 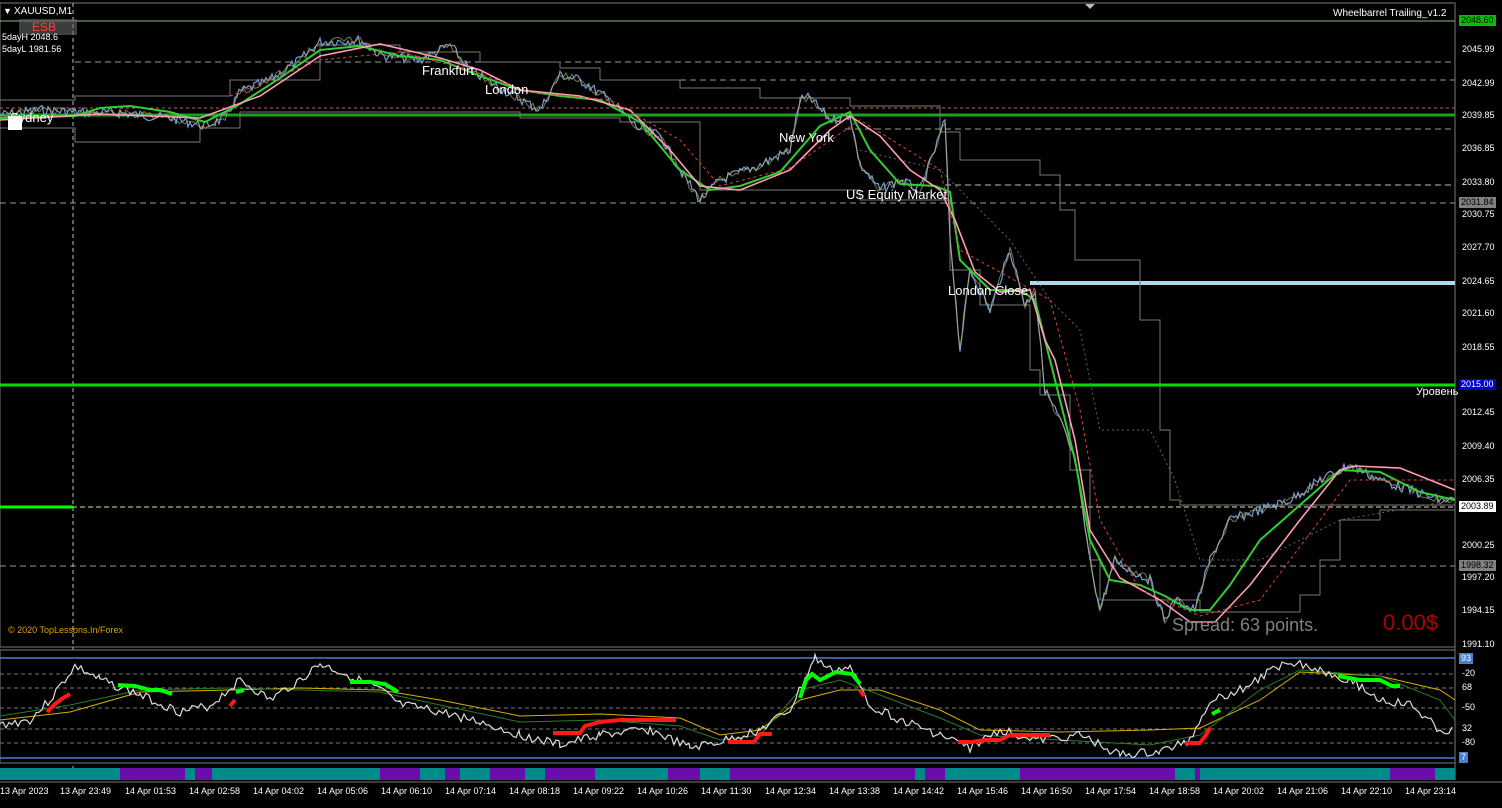 What do you see at coordinates (471, 791) in the screenshot?
I see `time-tick-label: 14 Apr 07:14` at bounding box center [471, 791].